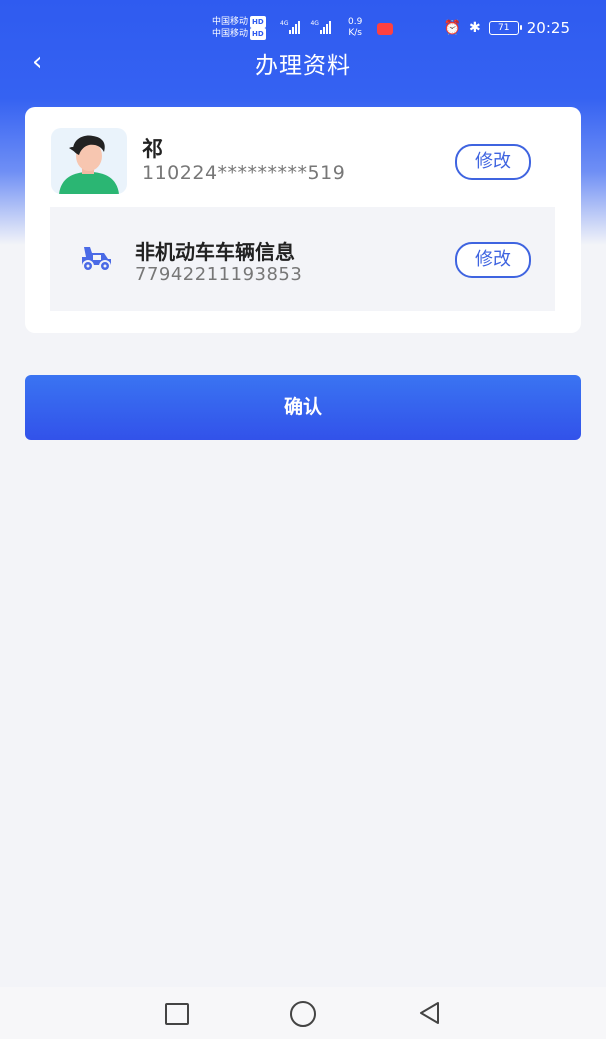 The height and width of the screenshot is (1039, 606). What do you see at coordinates (305, 27) in the screenshot?
I see `signal-icons: 4G 4G` at bounding box center [305, 27].